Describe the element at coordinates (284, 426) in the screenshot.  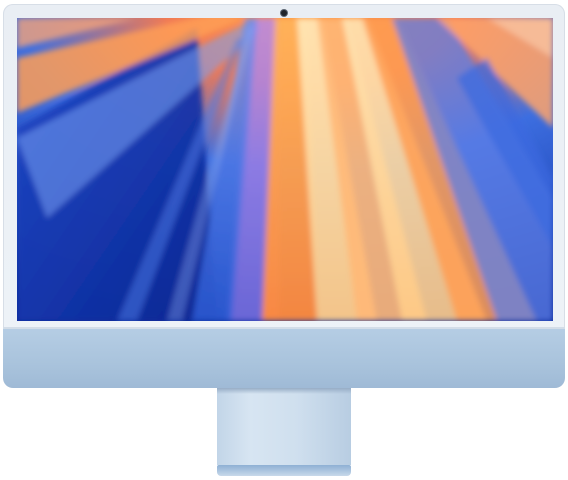
I see `monitor-stand` at that location.